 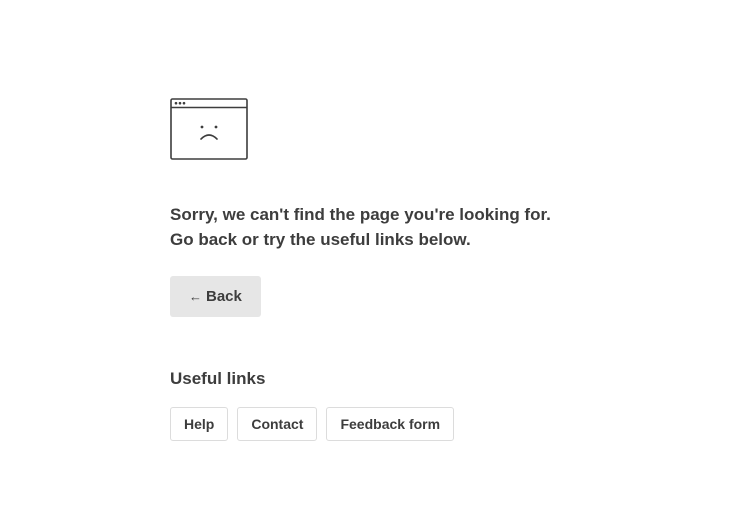 I want to click on back-button: ← Back, so click(x=215, y=296).